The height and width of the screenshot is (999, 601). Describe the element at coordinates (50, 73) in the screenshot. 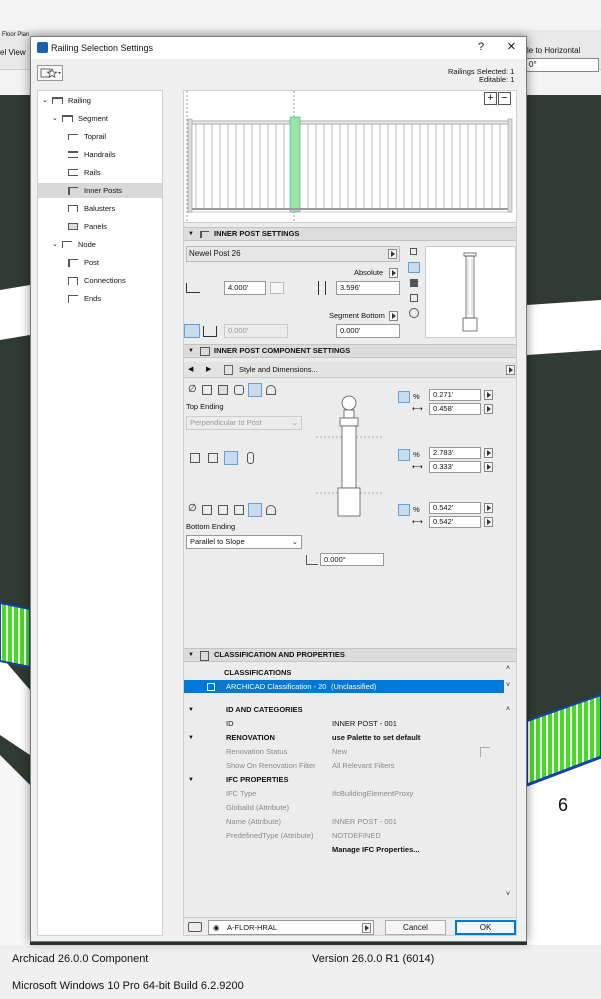

I see `favorites-button` at that location.